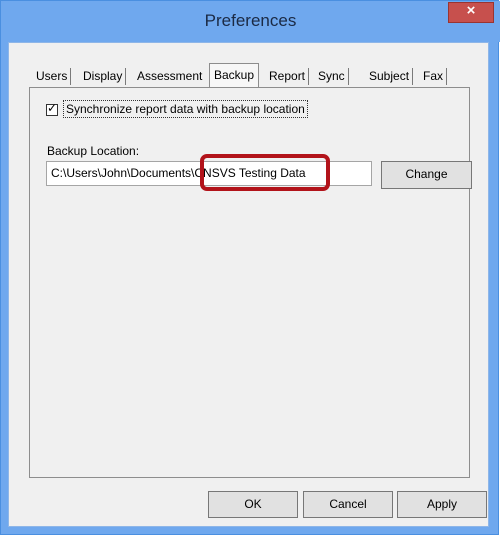 Image resolution: width=501 pixels, height=537 pixels. What do you see at coordinates (289, 76) in the screenshot?
I see `tab-report: Report` at bounding box center [289, 76].